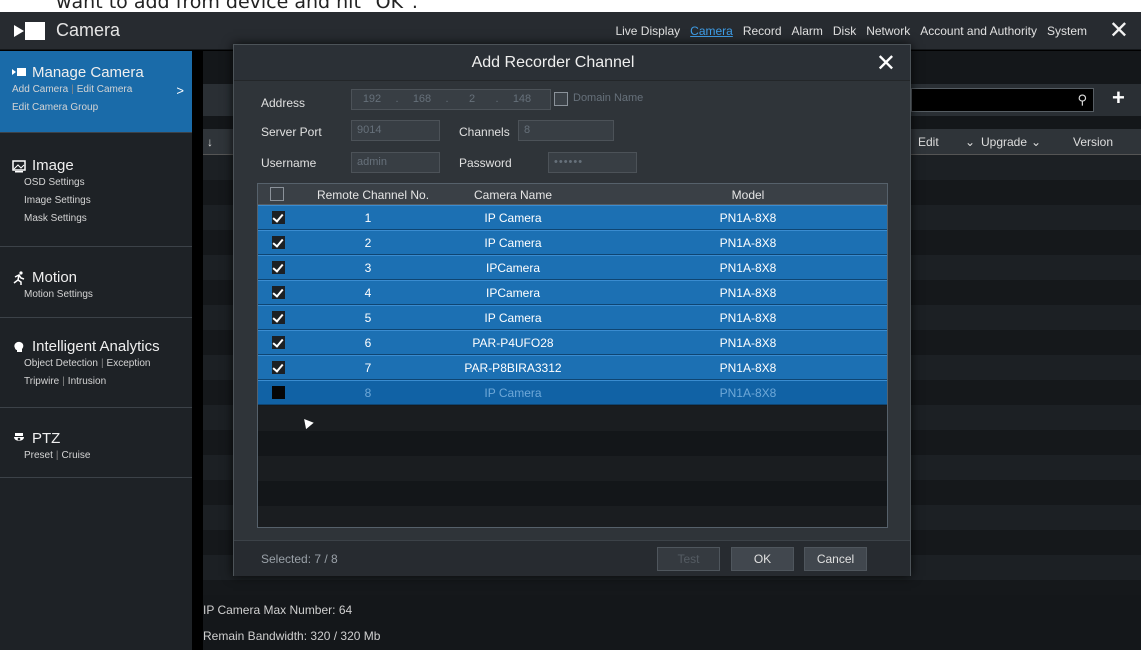 The image size is (1141, 650). What do you see at coordinates (283, 103) in the screenshot?
I see `address-label: Address` at bounding box center [283, 103].